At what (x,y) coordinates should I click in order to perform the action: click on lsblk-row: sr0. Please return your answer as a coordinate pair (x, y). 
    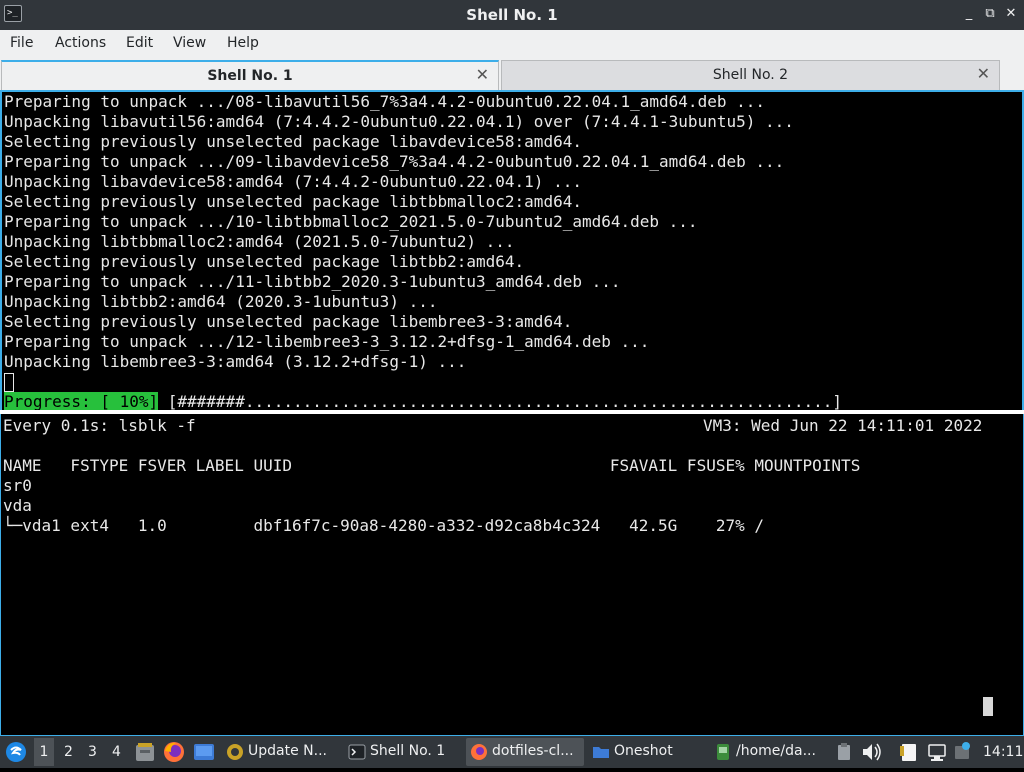
    Looking at the image, I should click on (17, 485).